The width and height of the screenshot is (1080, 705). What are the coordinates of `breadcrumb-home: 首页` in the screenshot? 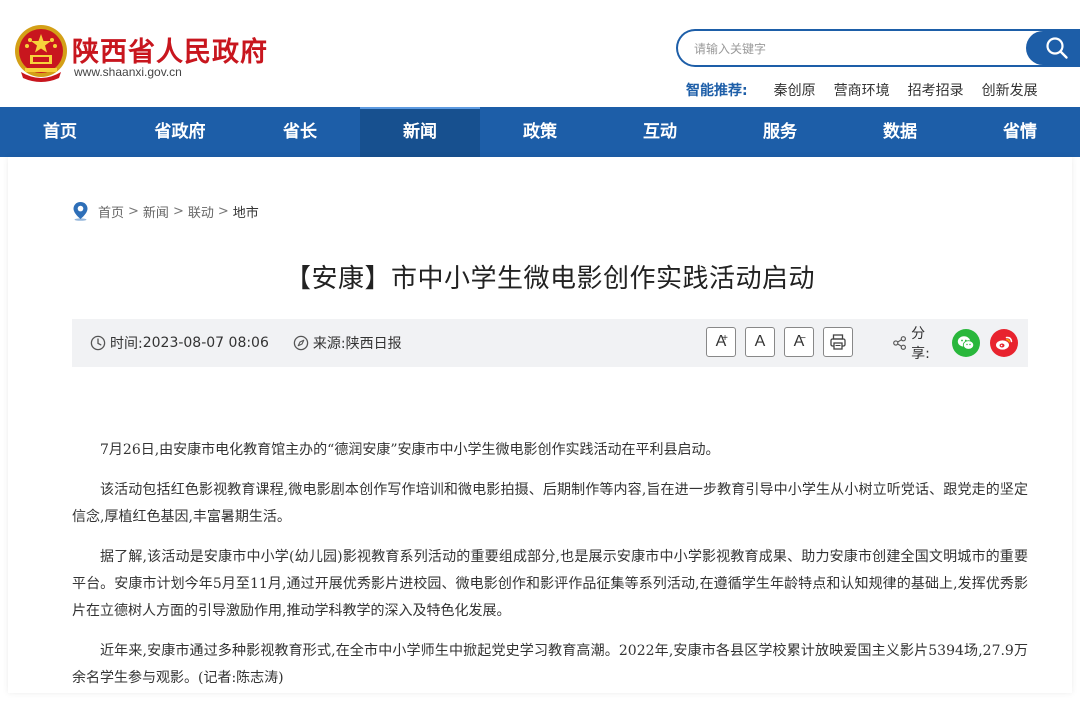 It's located at (111, 211).